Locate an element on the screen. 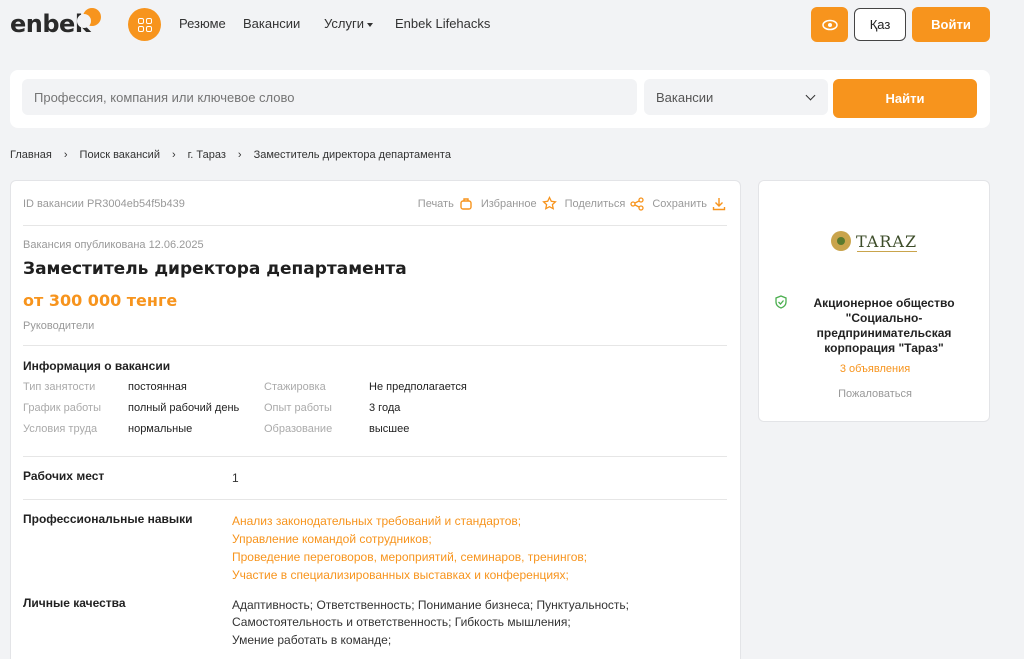  info-value: 3 года is located at coordinates (385, 408).